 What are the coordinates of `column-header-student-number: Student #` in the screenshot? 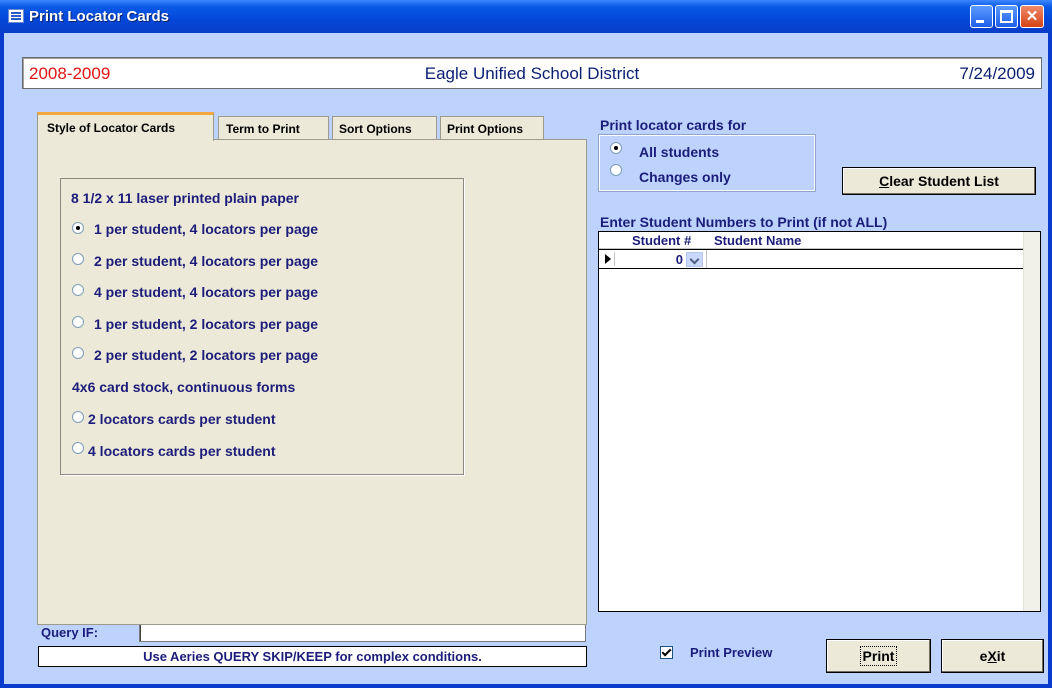 It's located at (662, 240).